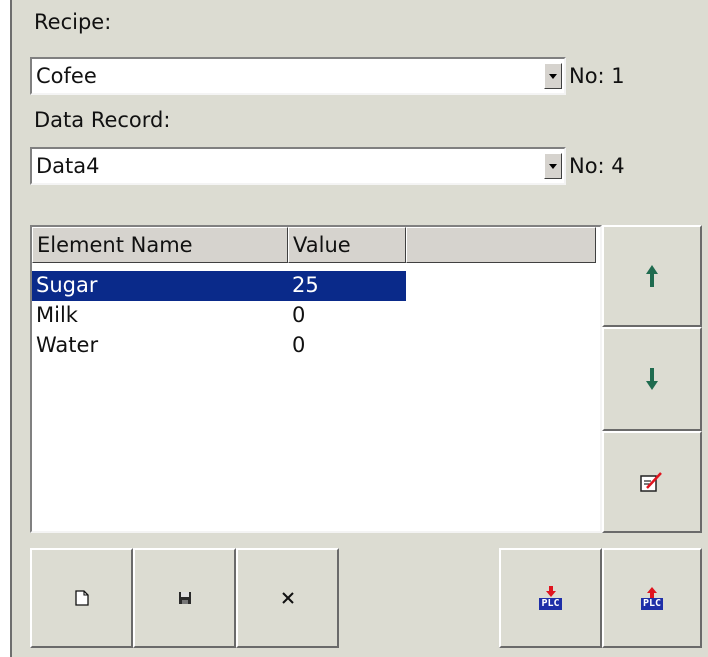  Describe the element at coordinates (298, 76) in the screenshot. I see `recipe-select: Cofee` at that location.